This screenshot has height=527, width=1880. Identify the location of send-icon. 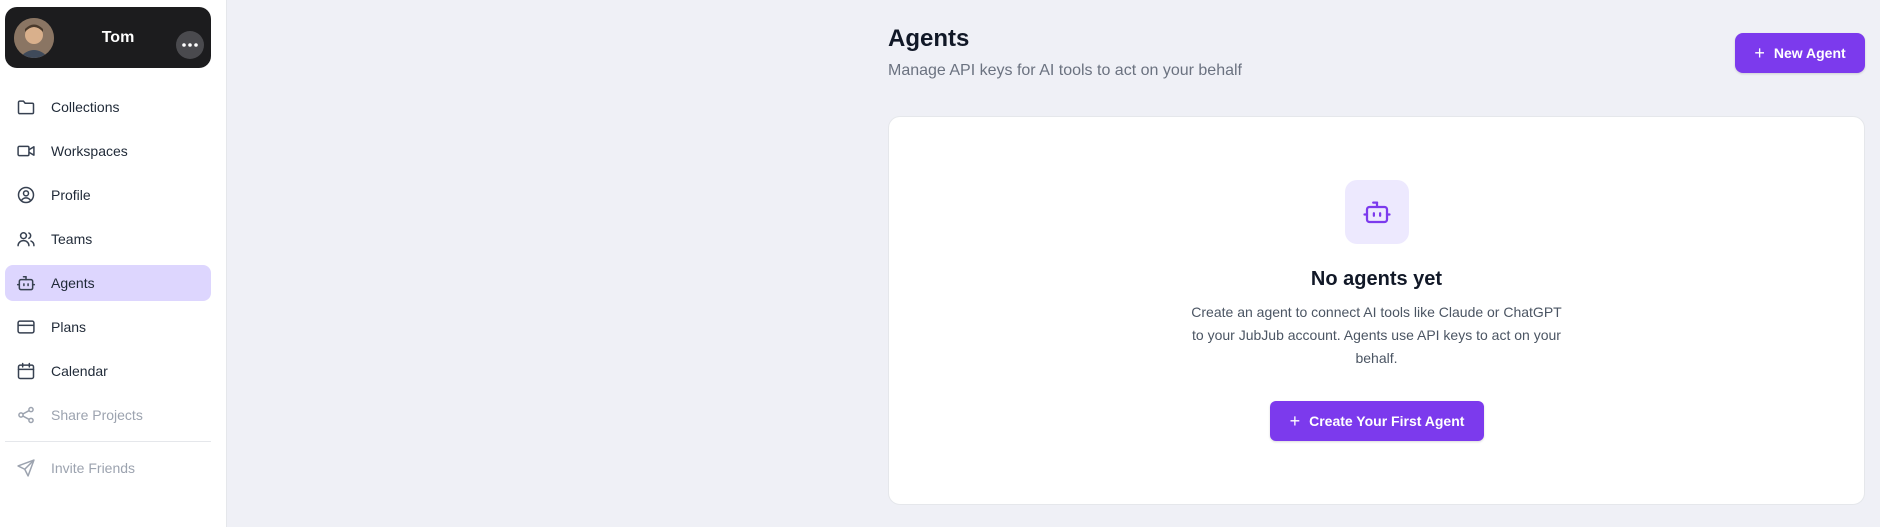
(26, 468).